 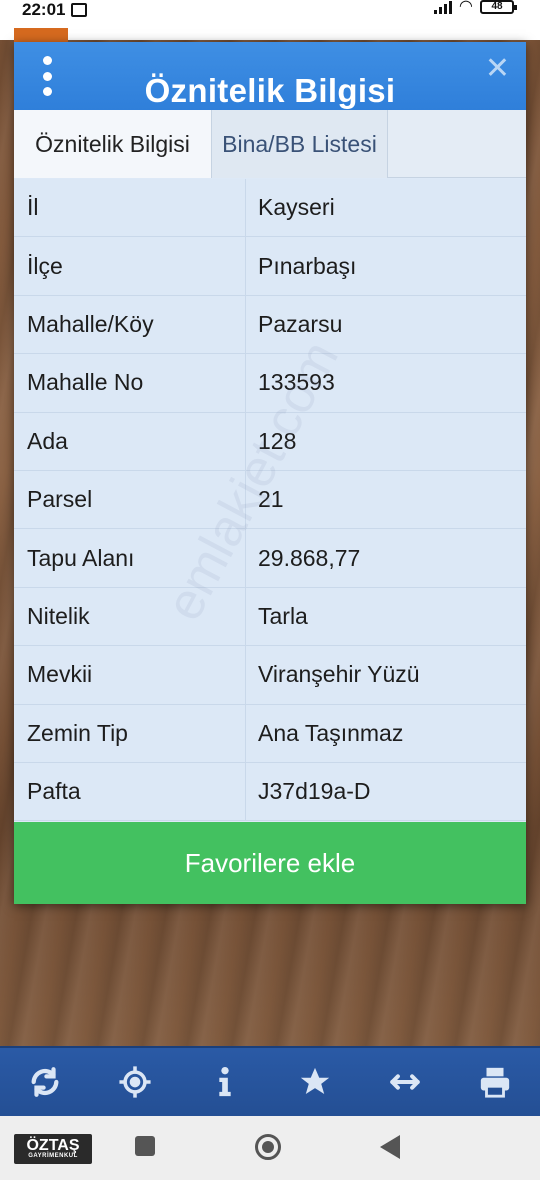 I want to click on print-icon, so click(x=495, y=1082).